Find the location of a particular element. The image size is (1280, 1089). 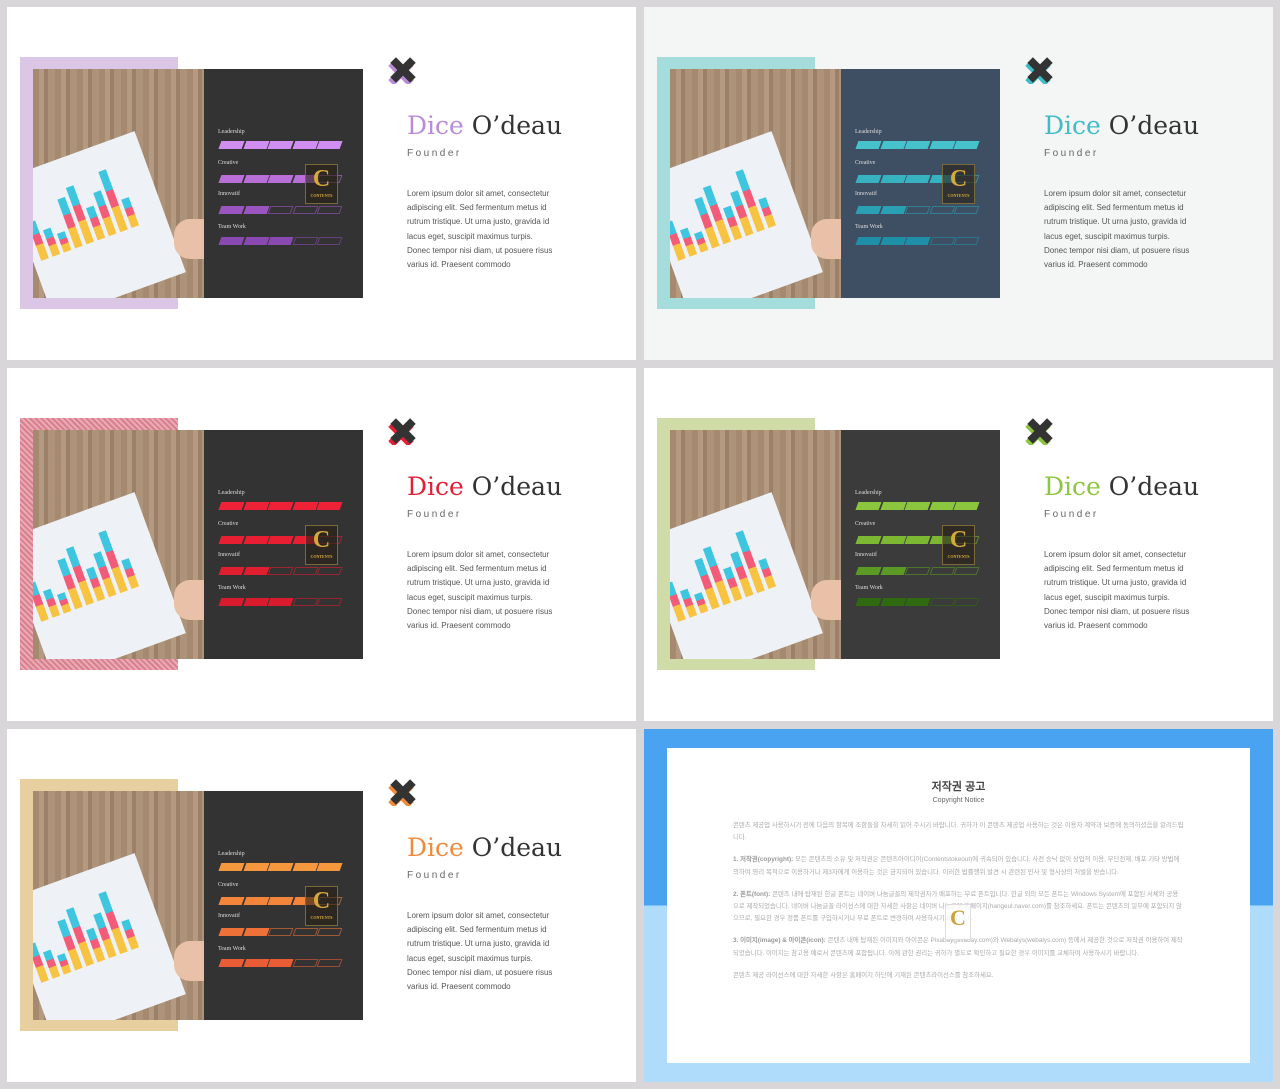

copyright-subtitle: Copyright Notice is located at coordinates (958, 800).